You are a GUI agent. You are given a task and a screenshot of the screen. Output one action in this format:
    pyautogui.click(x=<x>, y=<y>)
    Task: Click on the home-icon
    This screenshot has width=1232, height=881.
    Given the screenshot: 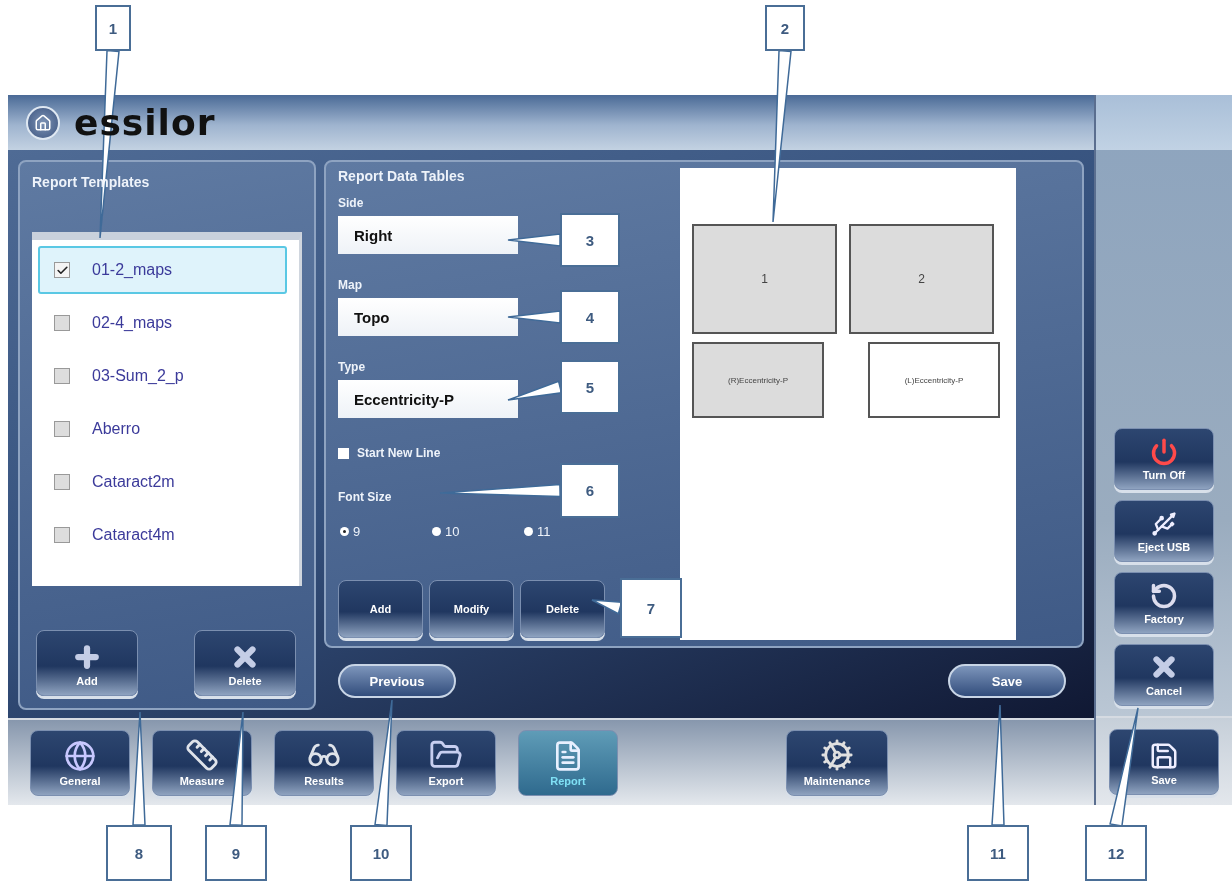 What is the action you would take?
    pyautogui.click(x=43, y=122)
    